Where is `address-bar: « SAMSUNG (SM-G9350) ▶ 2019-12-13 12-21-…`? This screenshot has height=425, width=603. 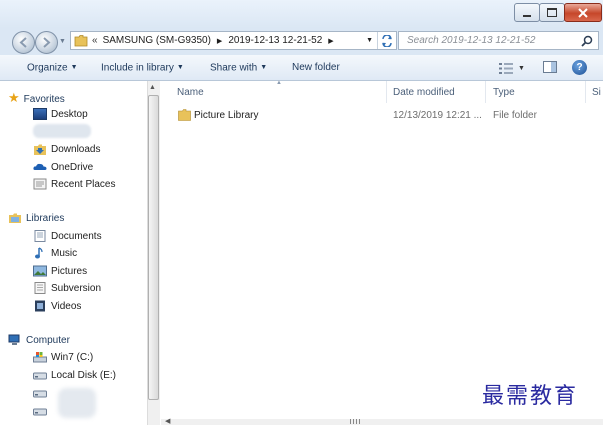
address-bar: « SAMSUNG (SM-G9350) ▶ 2019-12-13 12-21-… is located at coordinates (233, 40).